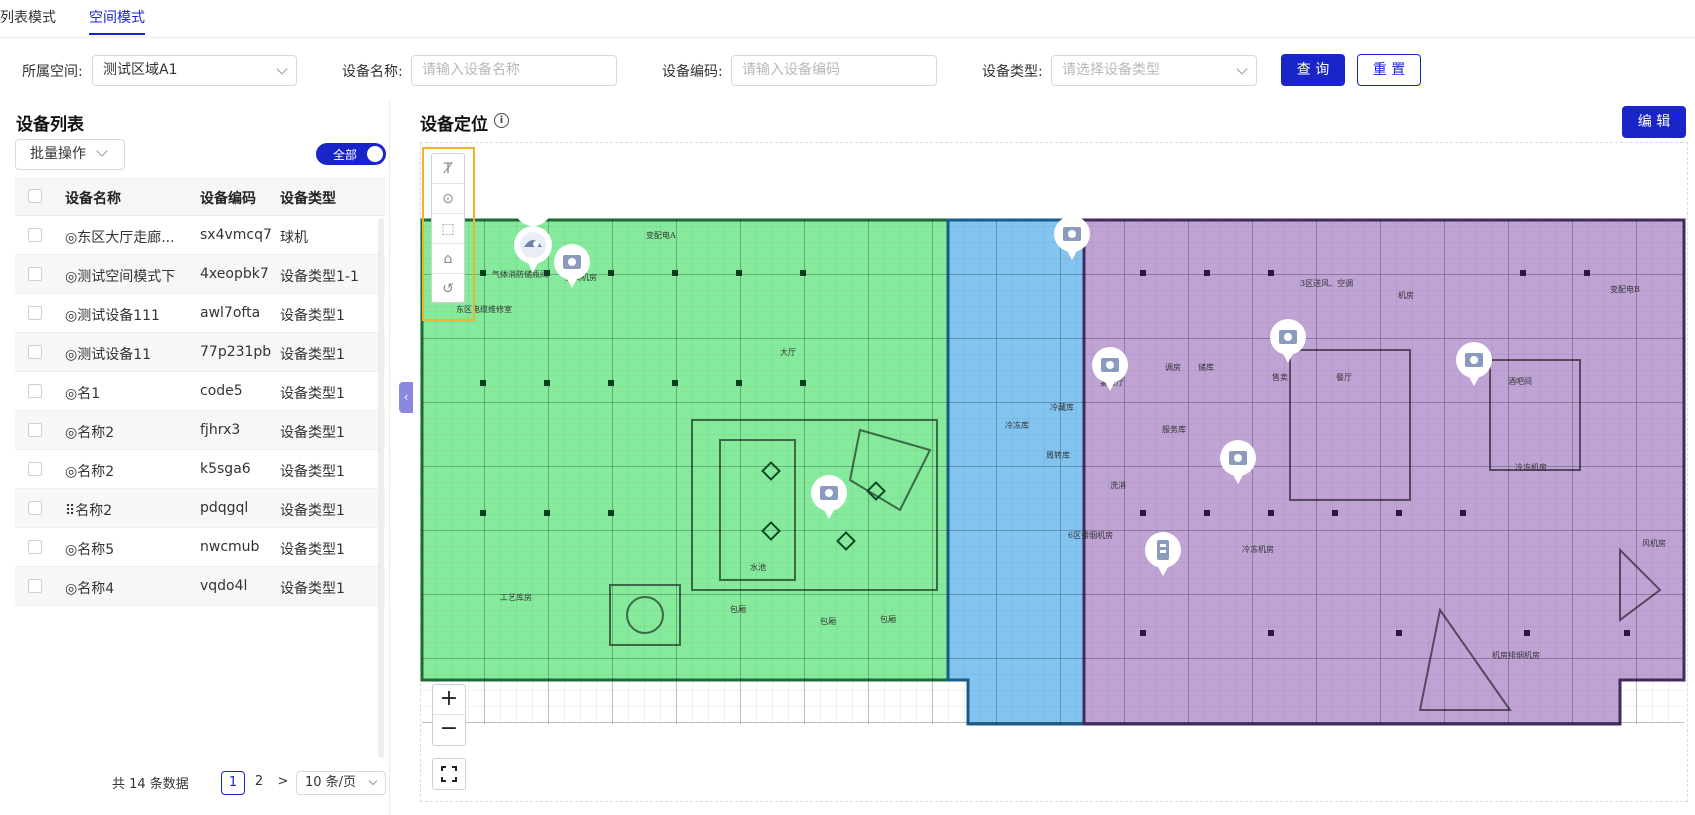  What do you see at coordinates (448, 199) in the screenshot?
I see `marker-tool-icon: ⊙` at bounding box center [448, 199].